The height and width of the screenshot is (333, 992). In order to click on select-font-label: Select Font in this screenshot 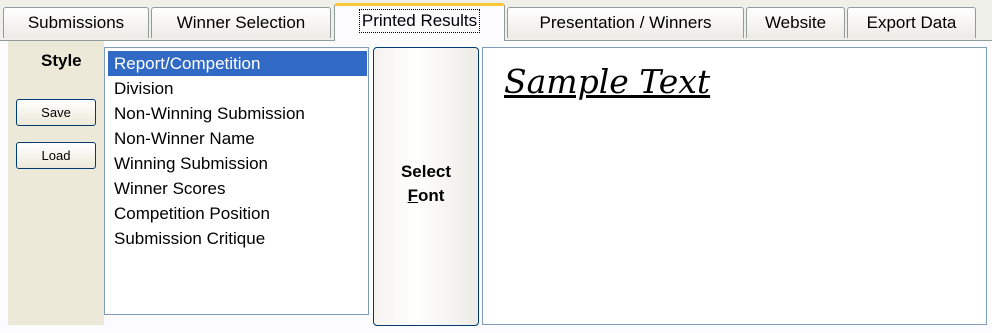, I will do `click(426, 184)`.